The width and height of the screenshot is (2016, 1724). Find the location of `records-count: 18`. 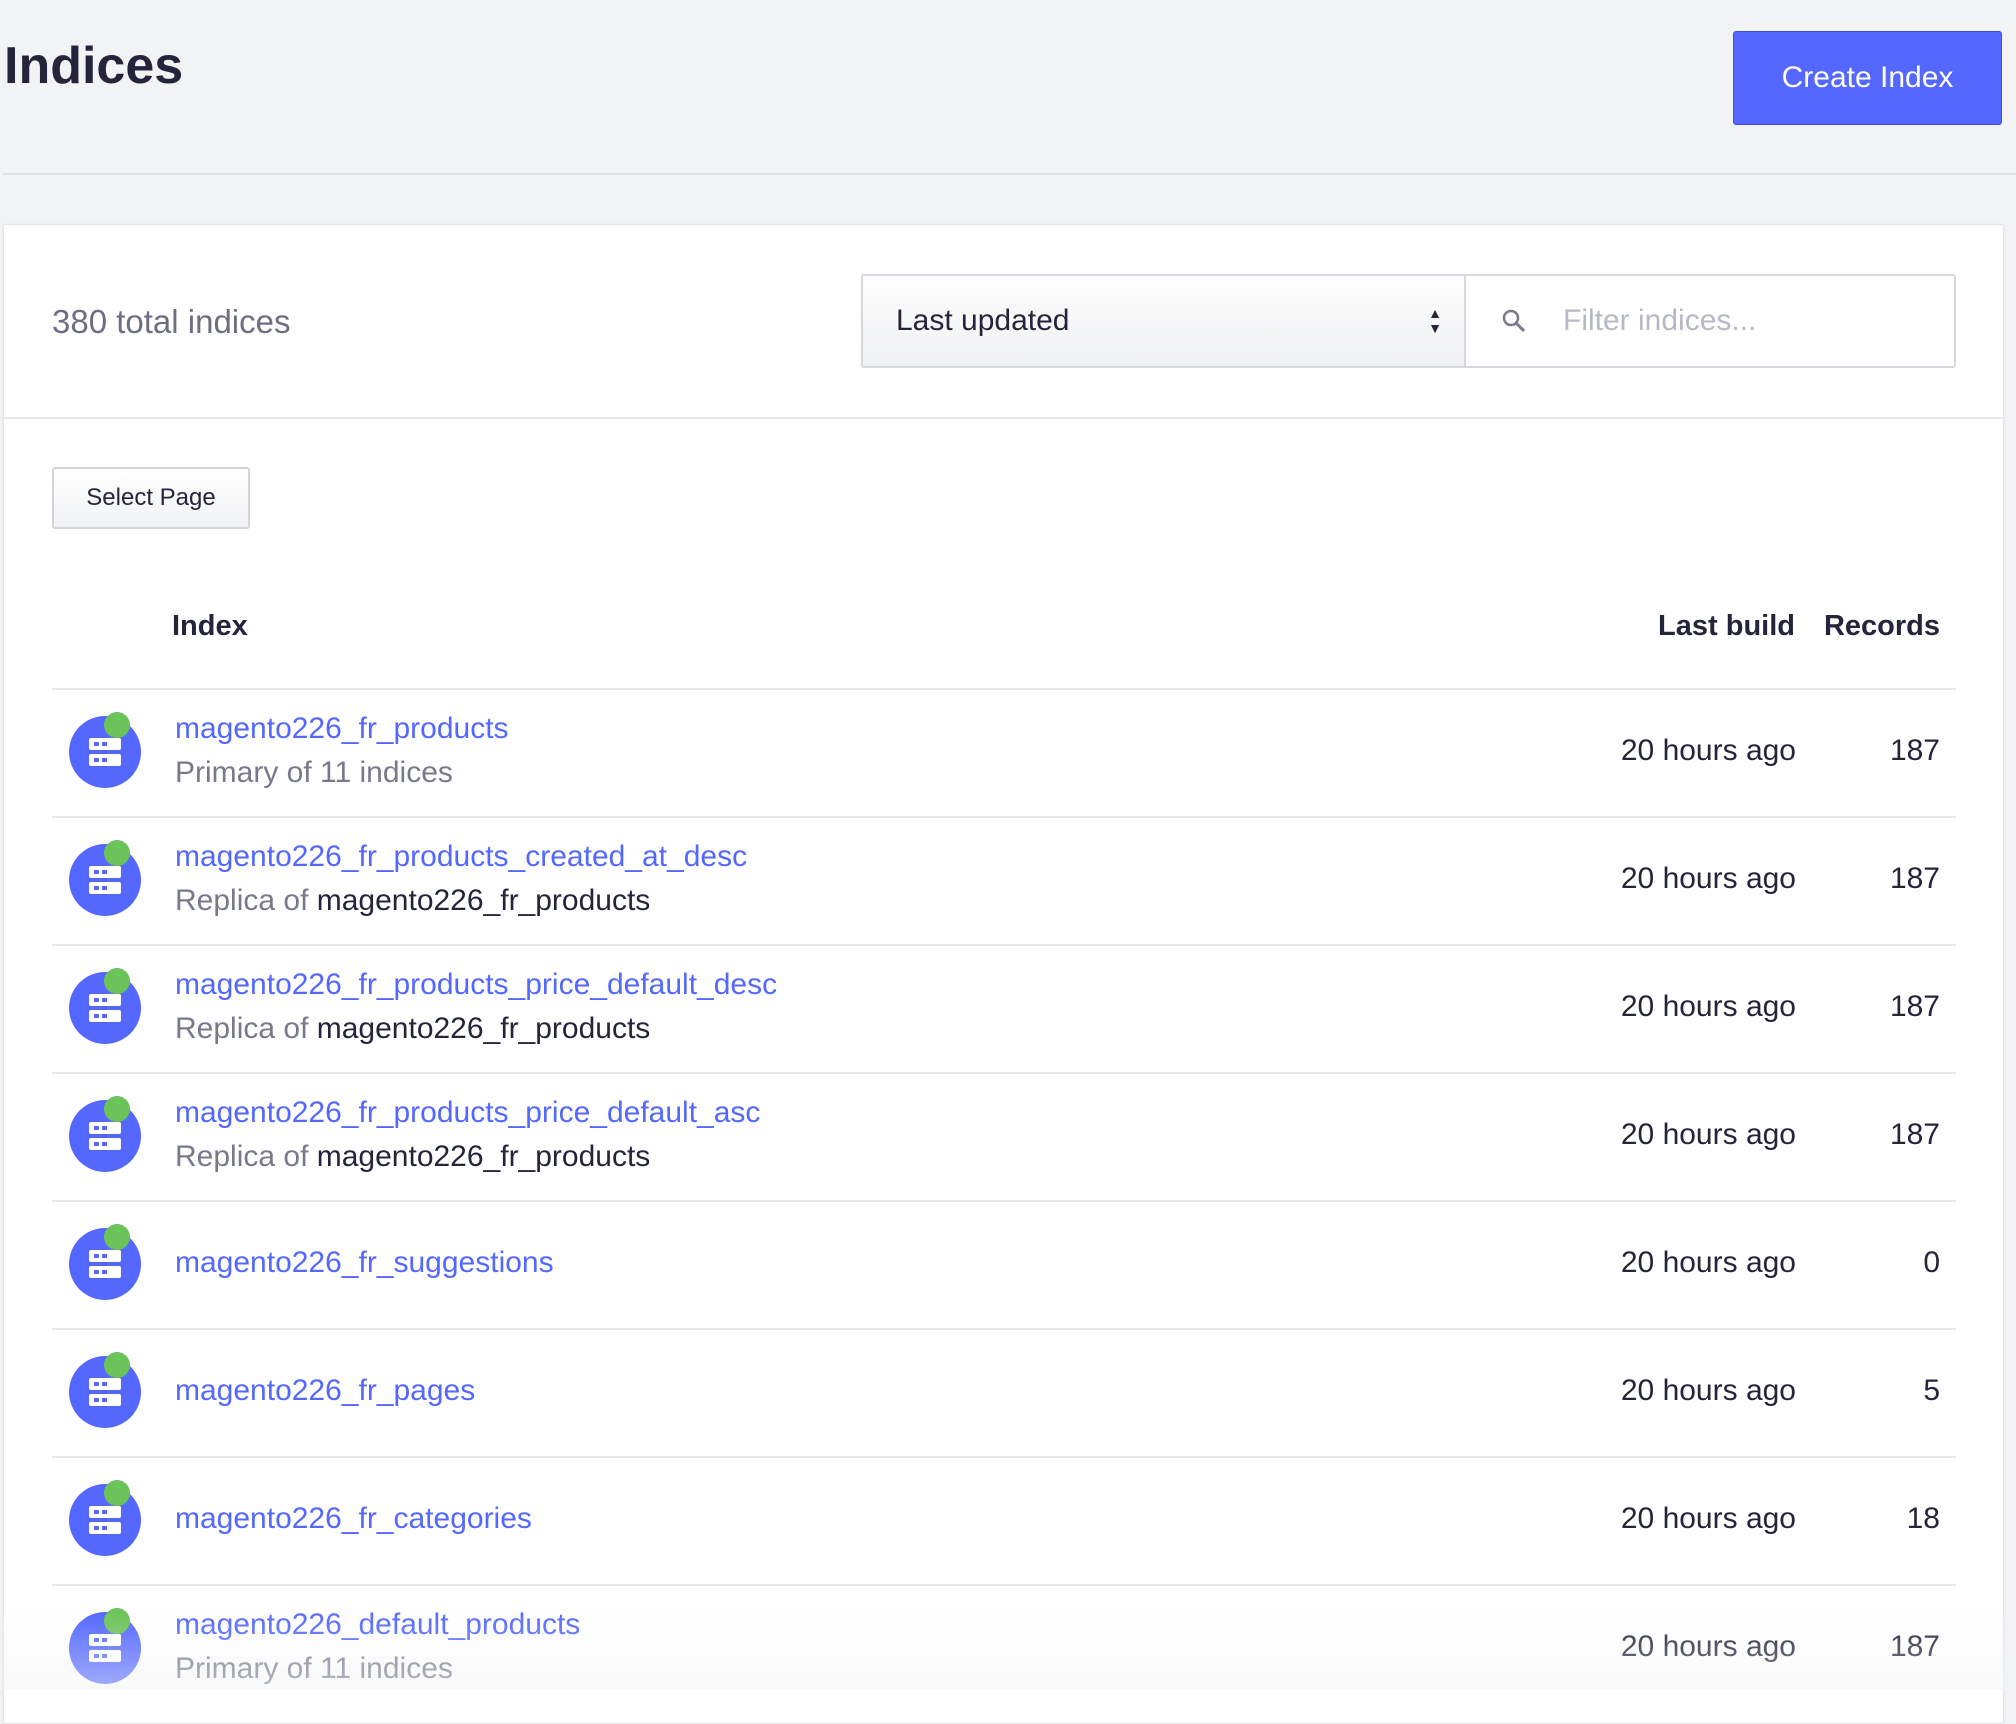

records-count: 18 is located at coordinates (1923, 1518).